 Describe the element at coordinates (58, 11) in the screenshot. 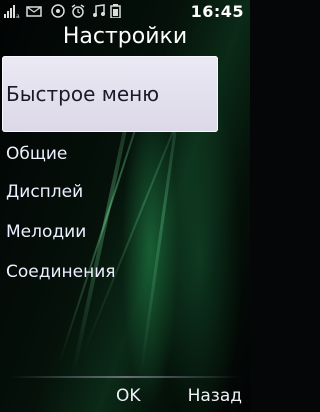

I see `network-icon` at that location.